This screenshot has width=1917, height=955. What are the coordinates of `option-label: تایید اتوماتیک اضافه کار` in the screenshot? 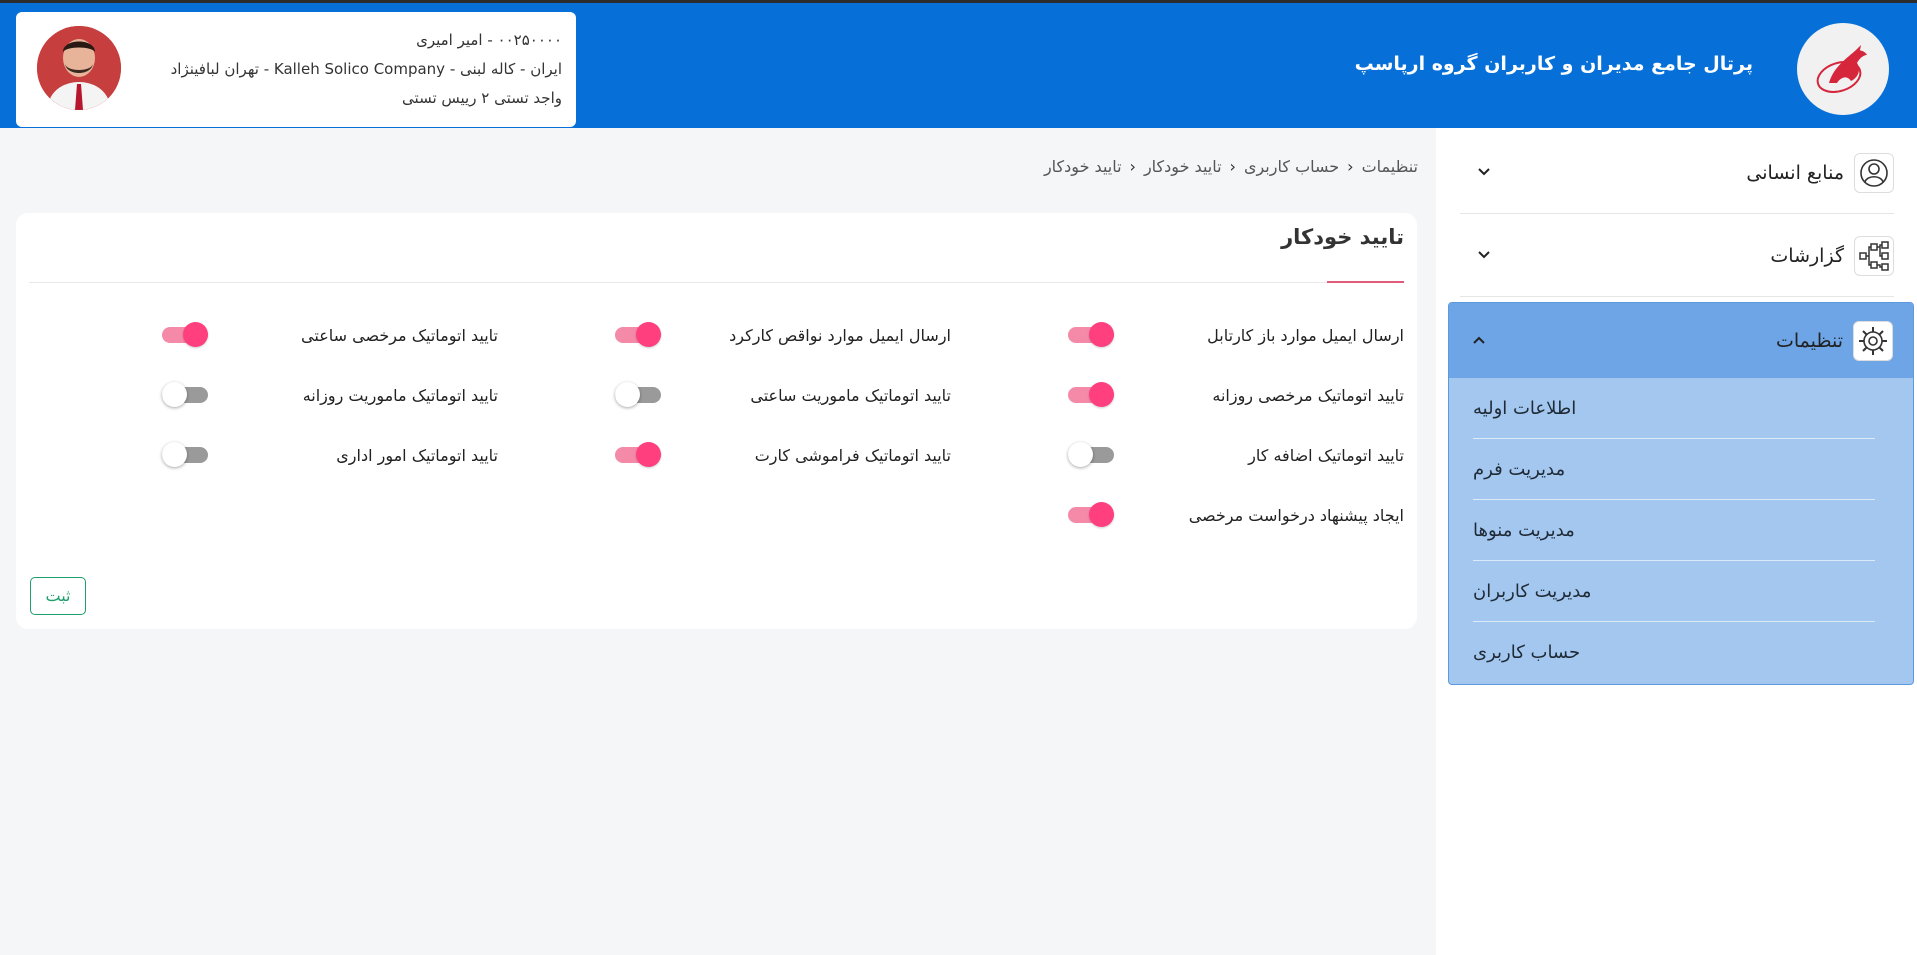 It's located at (1326, 455).